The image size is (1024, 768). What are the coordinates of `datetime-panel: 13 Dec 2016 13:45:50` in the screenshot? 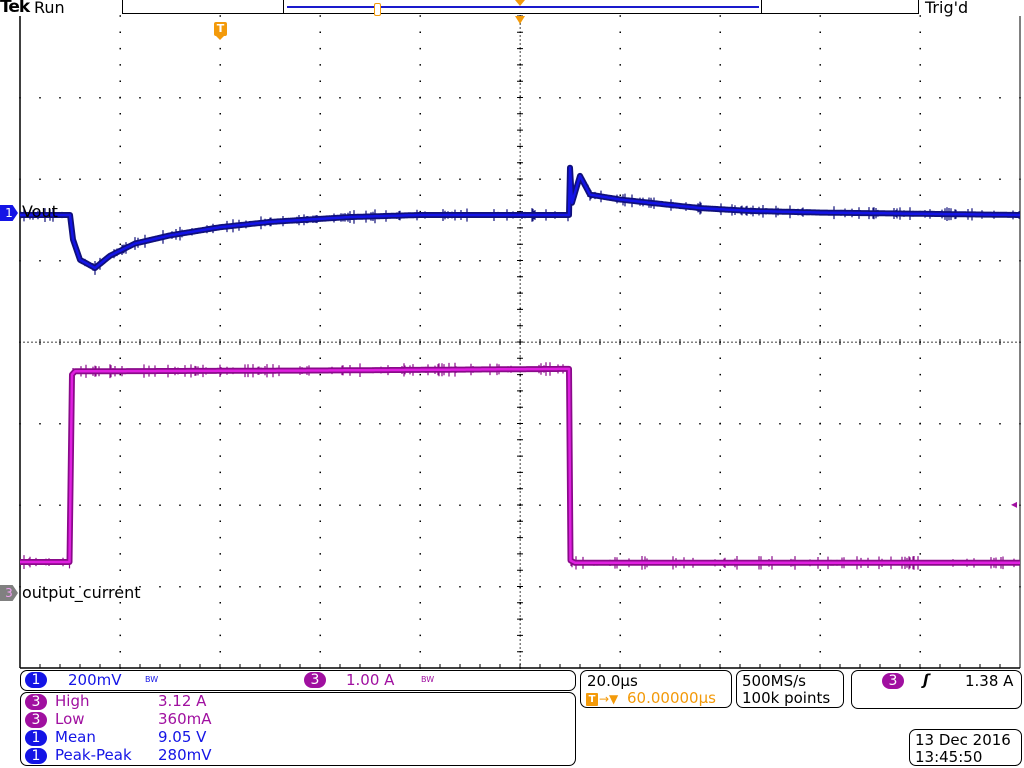 It's located at (965, 747).